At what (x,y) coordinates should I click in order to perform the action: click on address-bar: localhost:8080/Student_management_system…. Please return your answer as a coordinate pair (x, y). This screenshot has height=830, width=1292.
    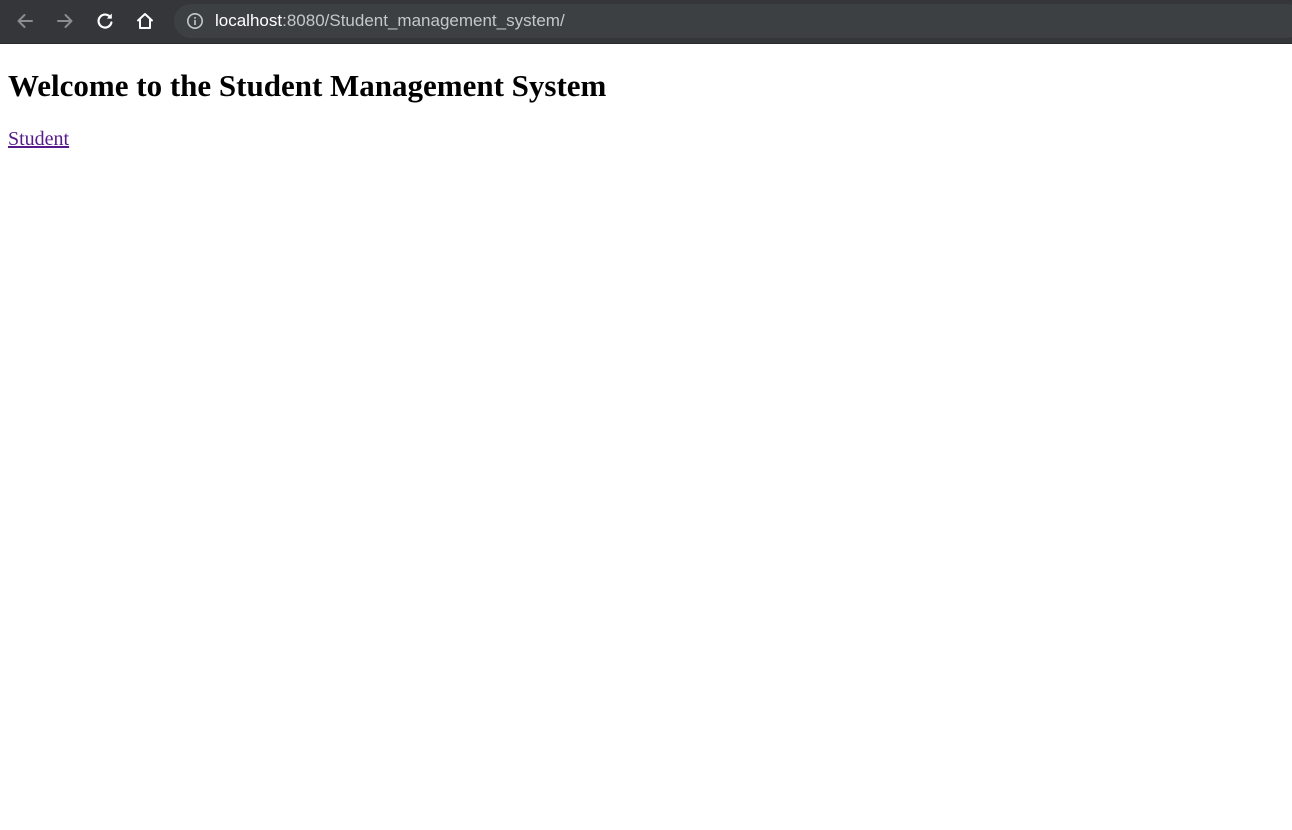
    Looking at the image, I should click on (733, 21).